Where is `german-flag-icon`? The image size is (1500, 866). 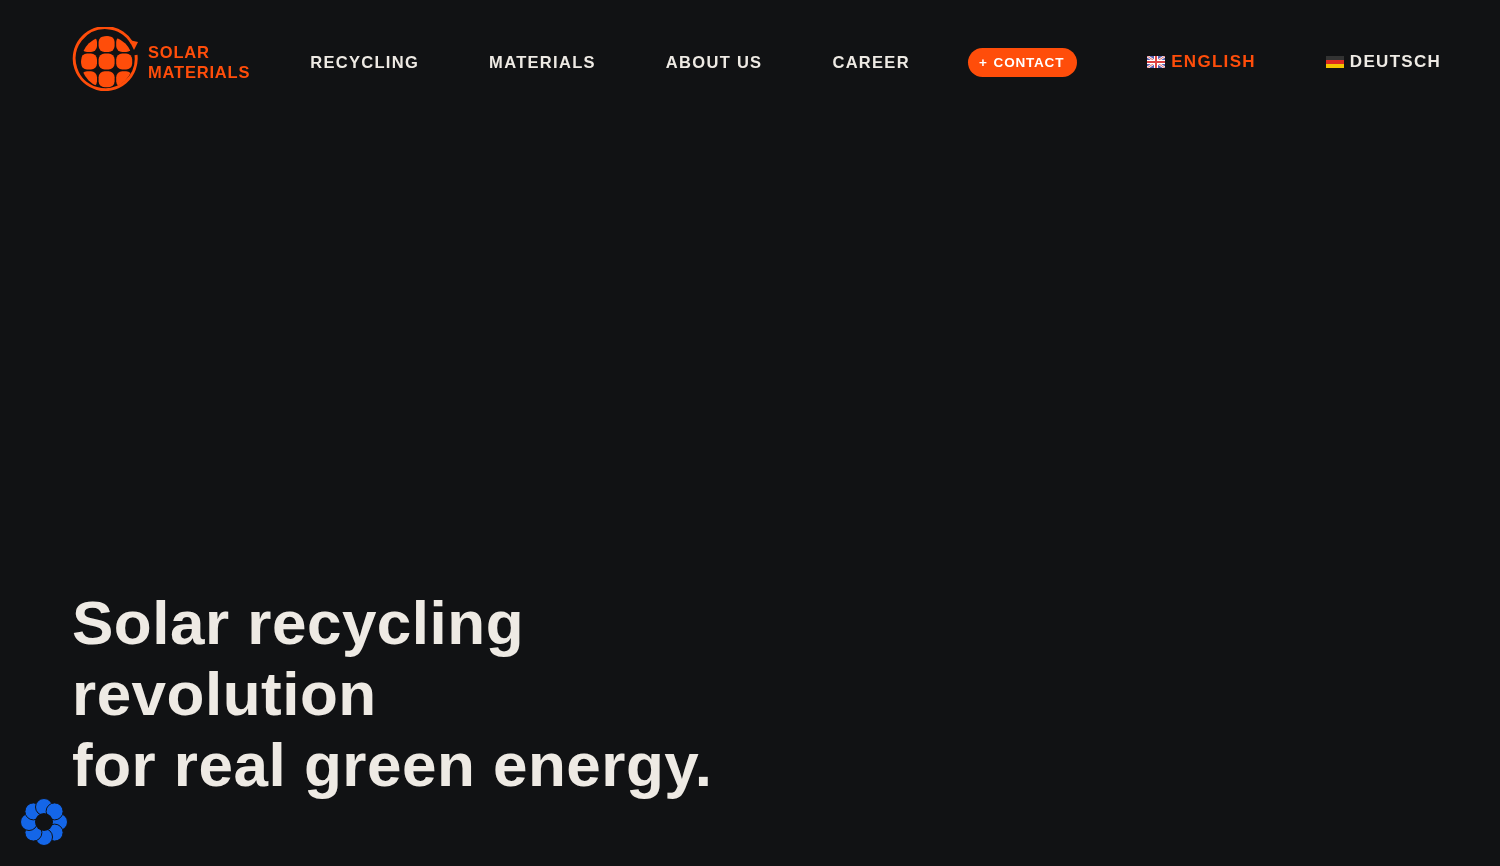
german-flag-icon is located at coordinates (1334, 62).